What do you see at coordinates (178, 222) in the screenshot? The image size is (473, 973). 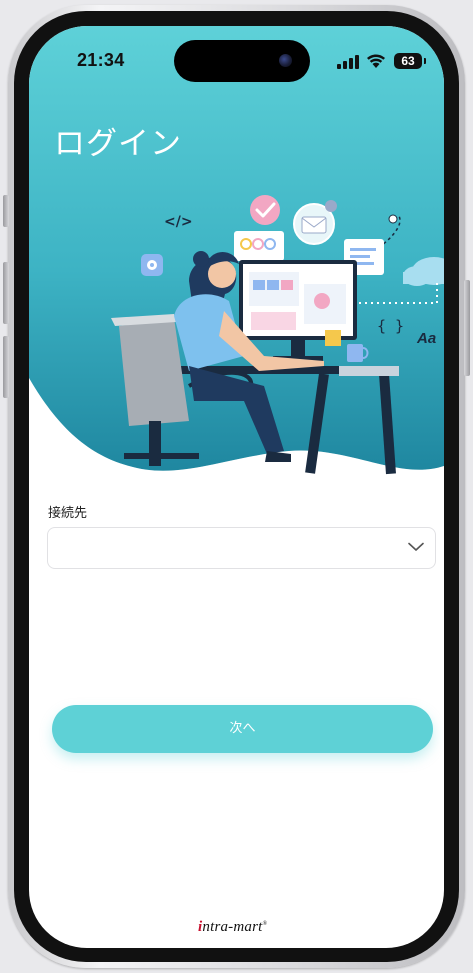 I see `code-icon: </>` at bounding box center [178, 222].